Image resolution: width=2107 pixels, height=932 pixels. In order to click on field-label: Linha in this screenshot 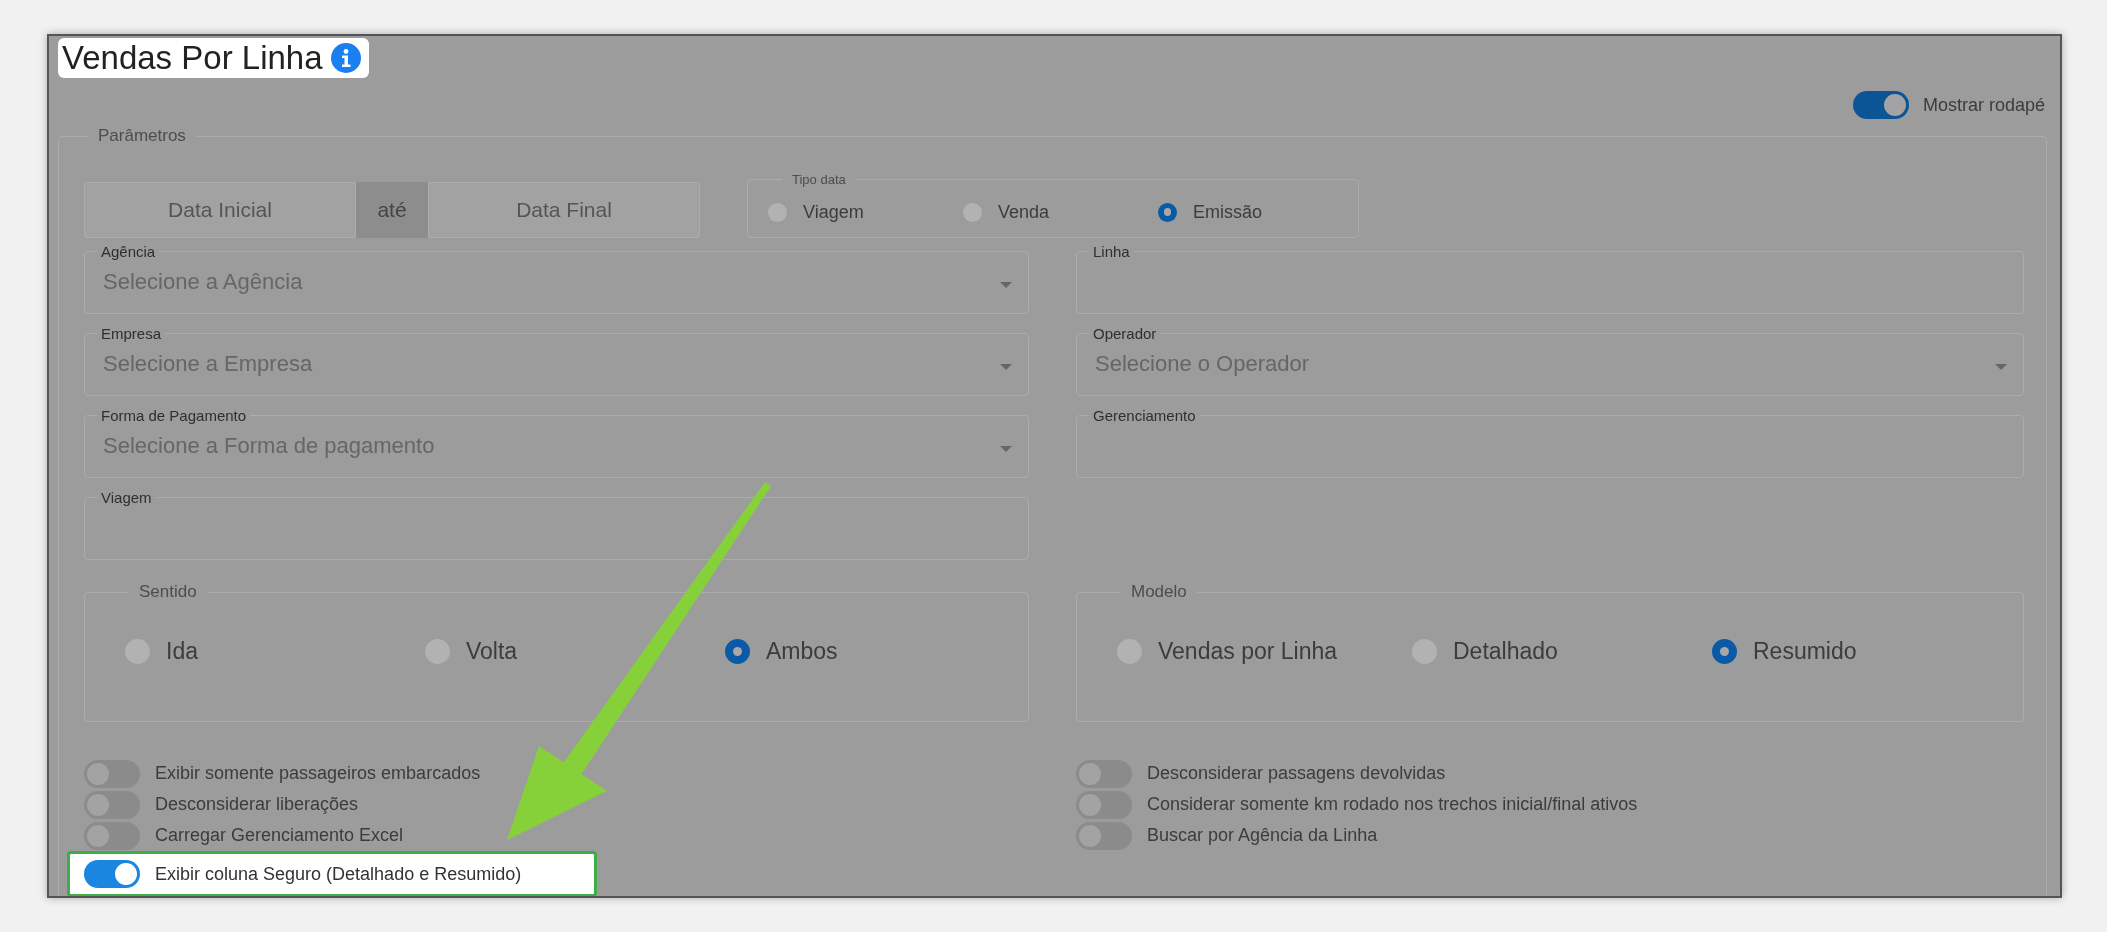, I will do `click(1111, 251)`.